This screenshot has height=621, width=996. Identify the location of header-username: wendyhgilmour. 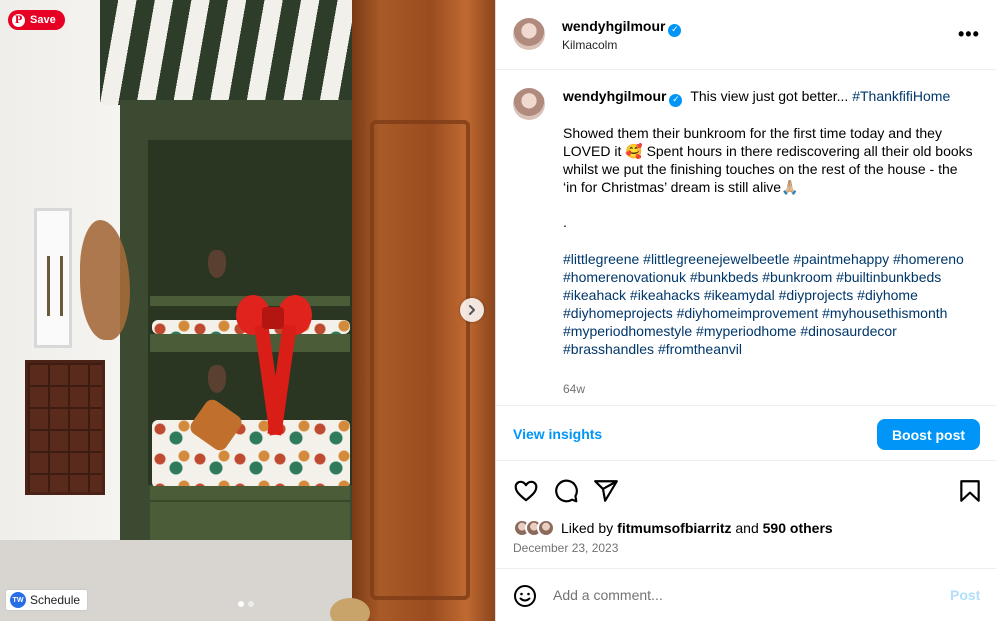
(613, 26).